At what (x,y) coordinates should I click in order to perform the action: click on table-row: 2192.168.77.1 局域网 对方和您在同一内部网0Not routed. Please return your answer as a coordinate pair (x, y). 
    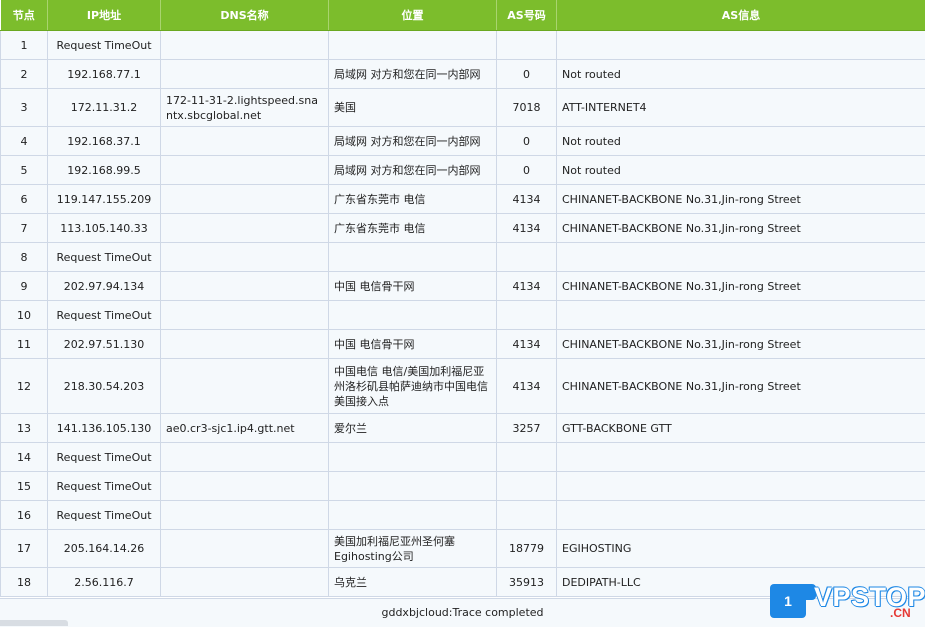
    Looking at the image, I should click on (463, 74).